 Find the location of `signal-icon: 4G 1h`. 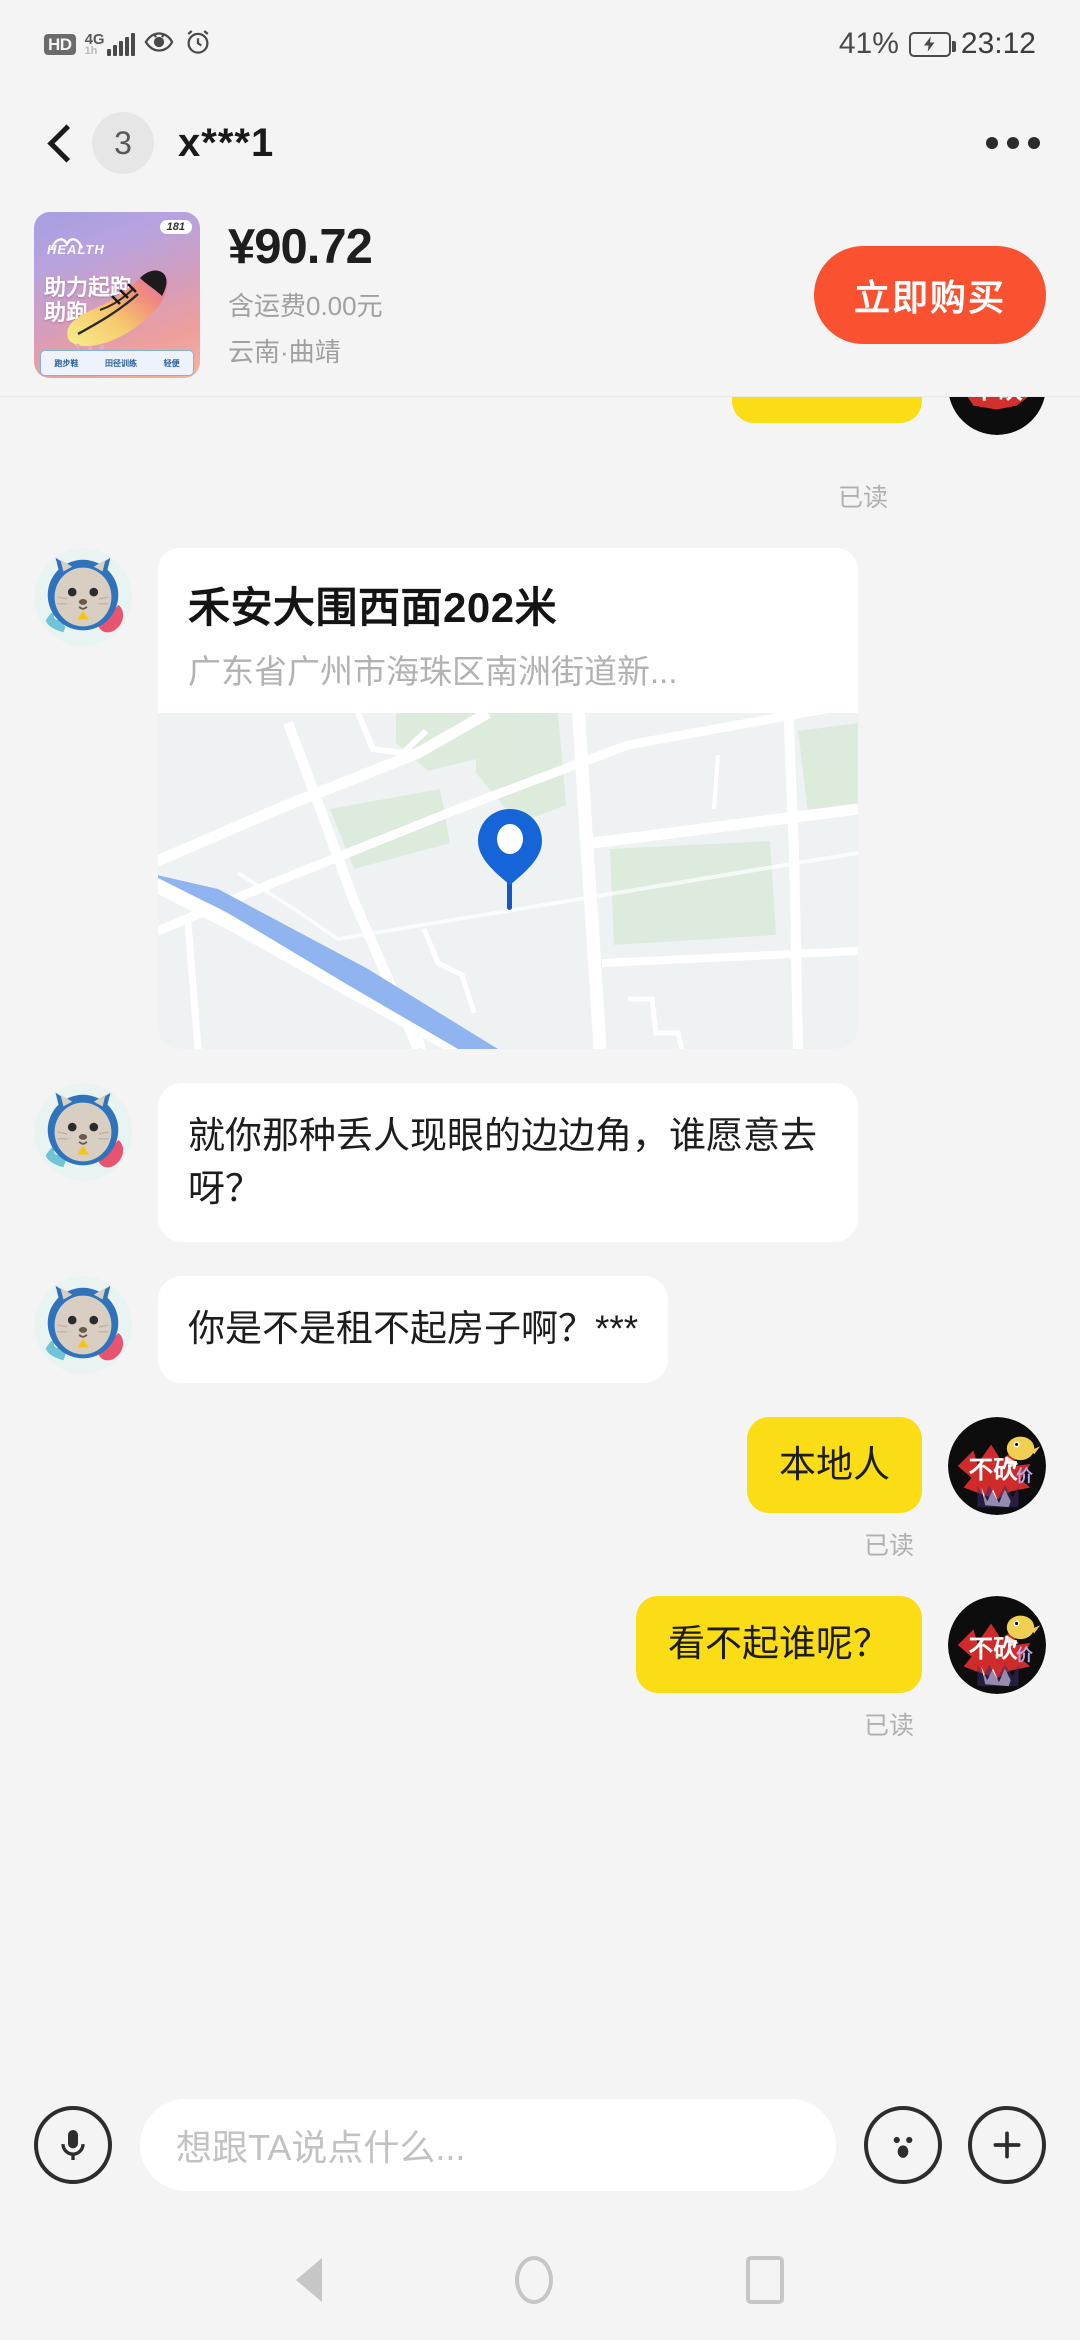

signal-icon: 4G 1h is located at coordinates (110, 44).